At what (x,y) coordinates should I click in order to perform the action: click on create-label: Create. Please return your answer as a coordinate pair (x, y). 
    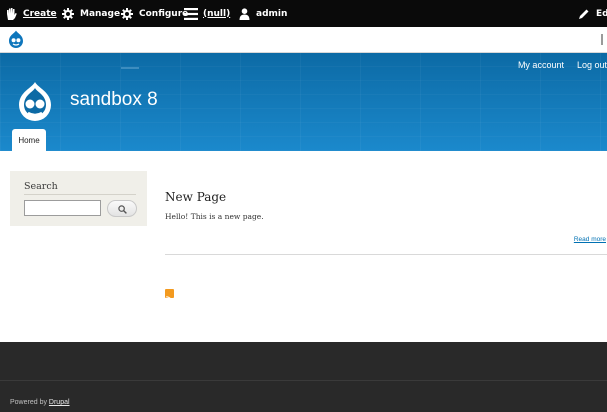
    Looking at the image, I should click on (40, 13).